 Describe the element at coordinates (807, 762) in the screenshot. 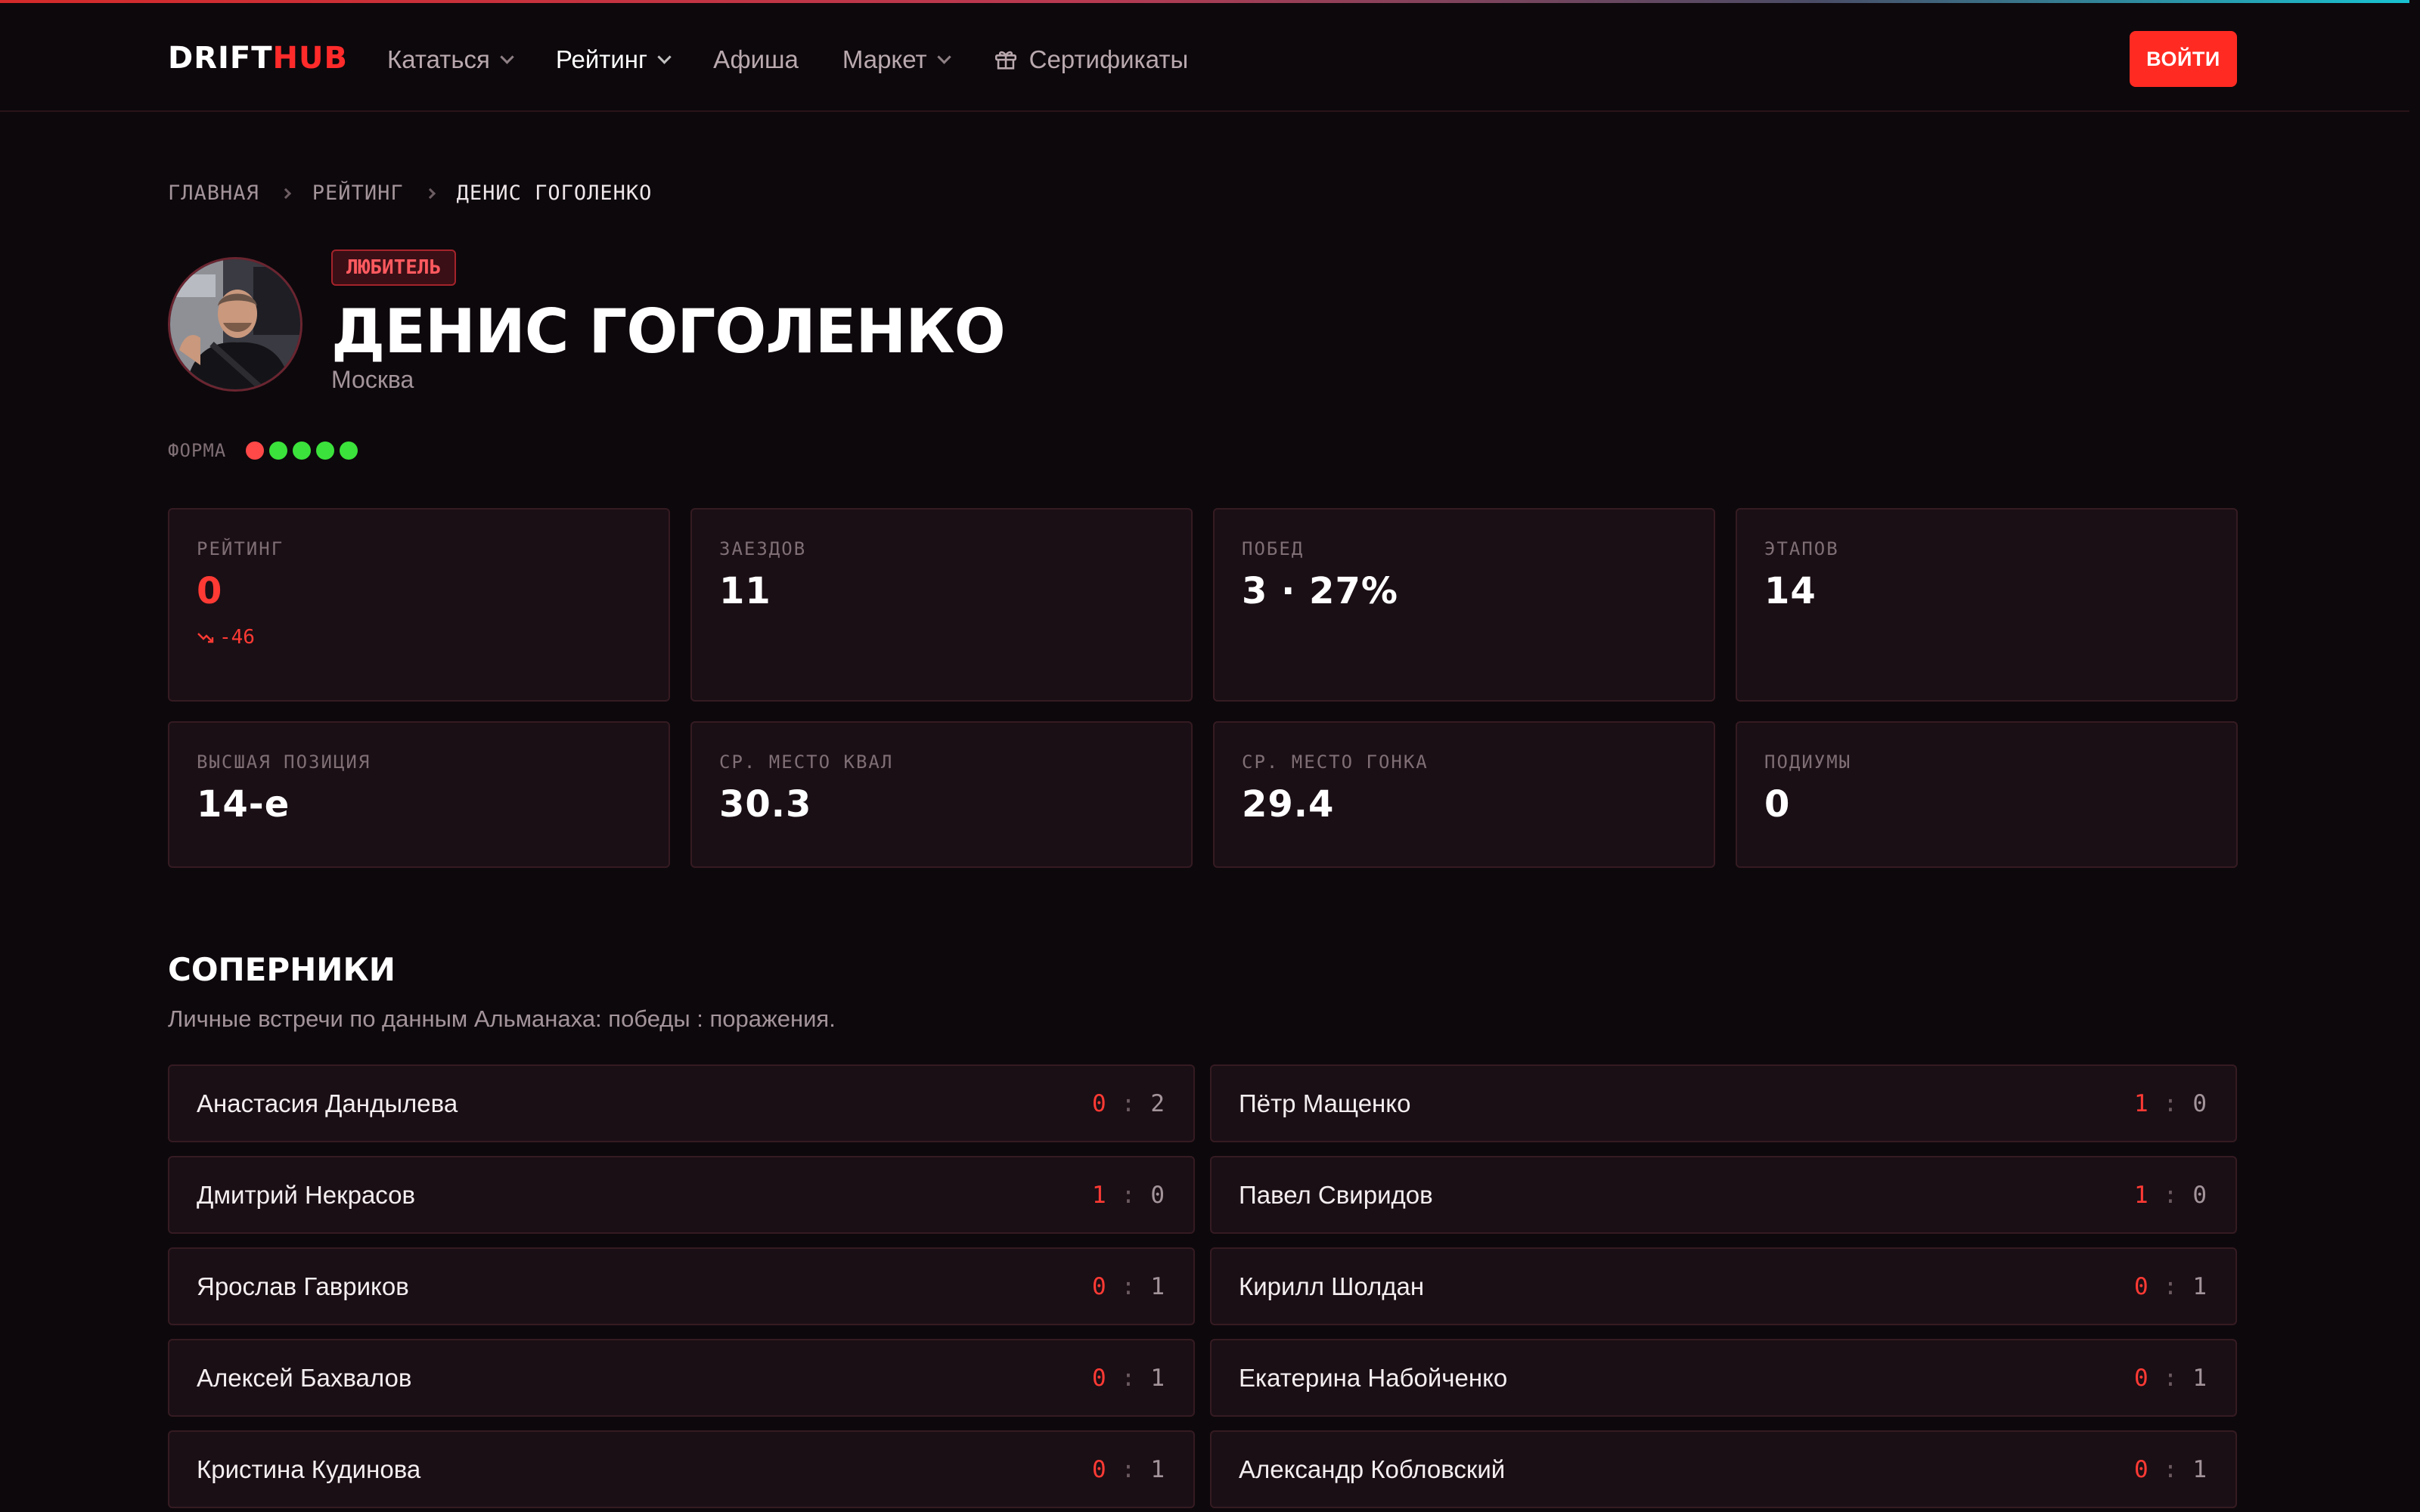

I see `stat-label: СР. МЕСТО КВАЛ` at that location.